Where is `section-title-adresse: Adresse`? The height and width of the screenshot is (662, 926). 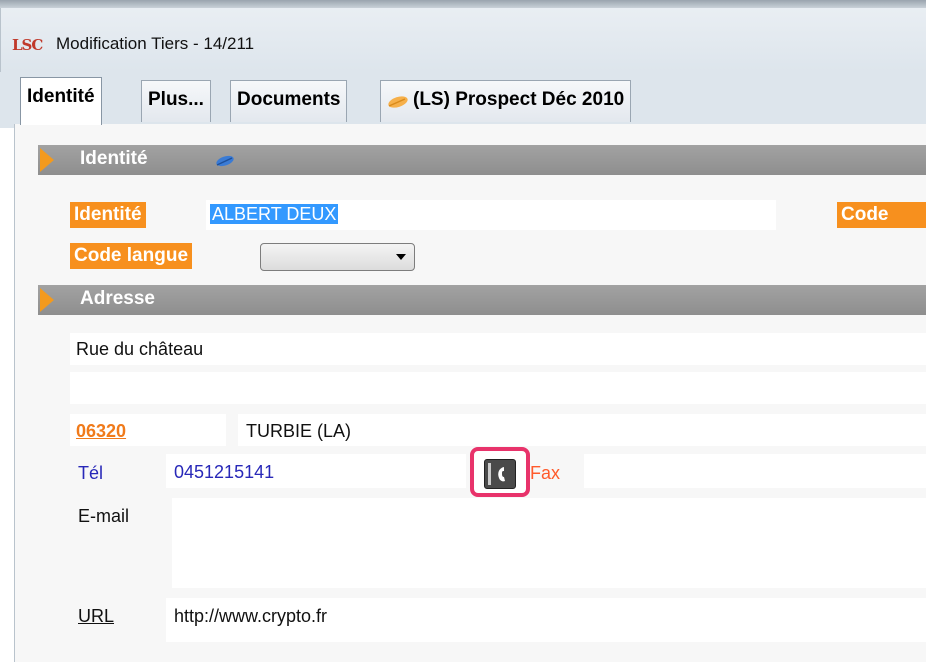
section-title-adresse: Adresse is located at coordinates (117, 298).